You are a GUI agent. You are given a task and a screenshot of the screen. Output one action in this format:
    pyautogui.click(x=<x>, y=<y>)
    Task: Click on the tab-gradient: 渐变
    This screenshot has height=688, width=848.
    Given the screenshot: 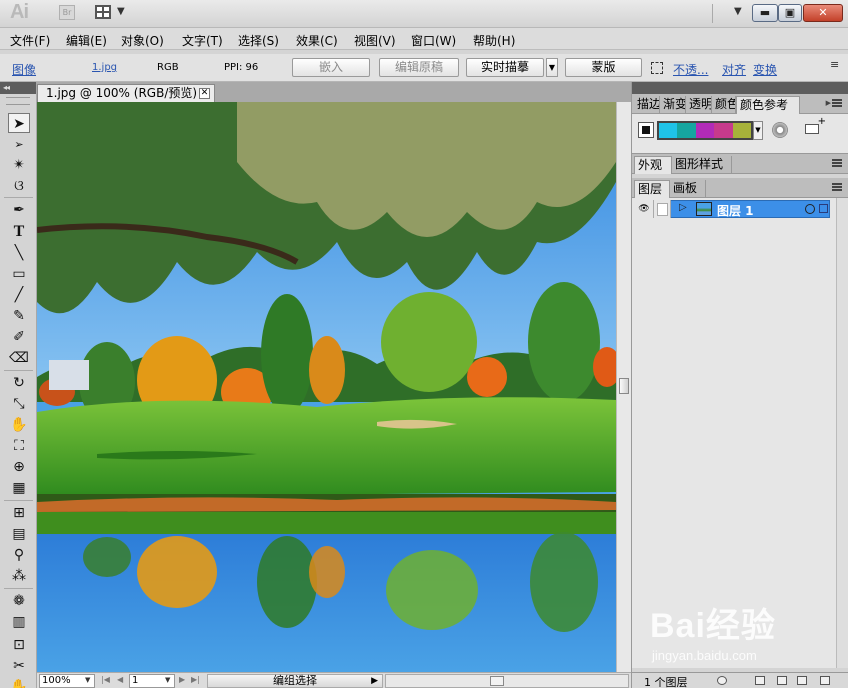 What is the action you would take?
    pyautogui.click(x=673, y=105)
    